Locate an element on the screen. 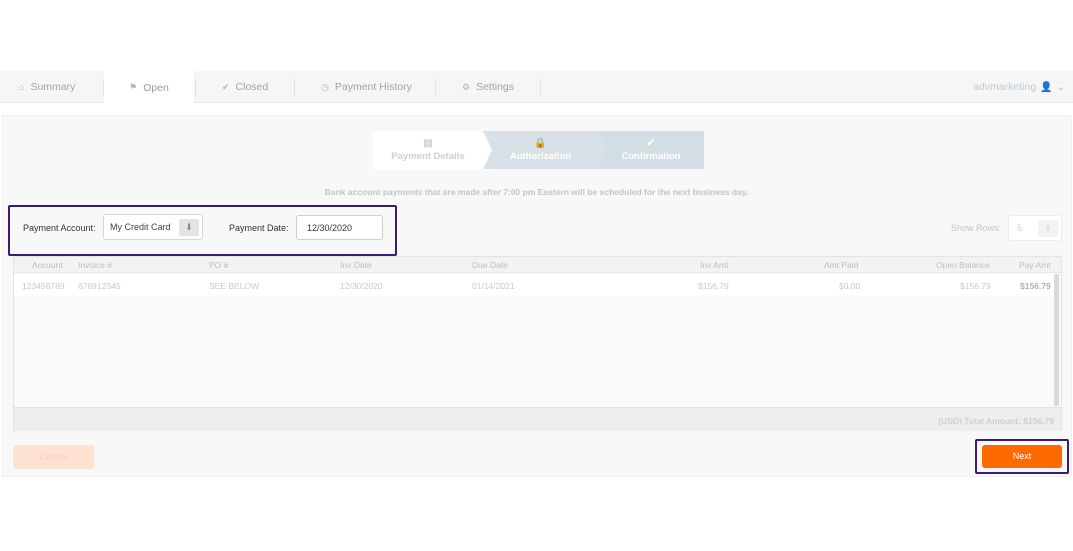 The height and width of the screenshot is (551, 1073). column-header: Pay Amt is located at coordinates (1035, 265).